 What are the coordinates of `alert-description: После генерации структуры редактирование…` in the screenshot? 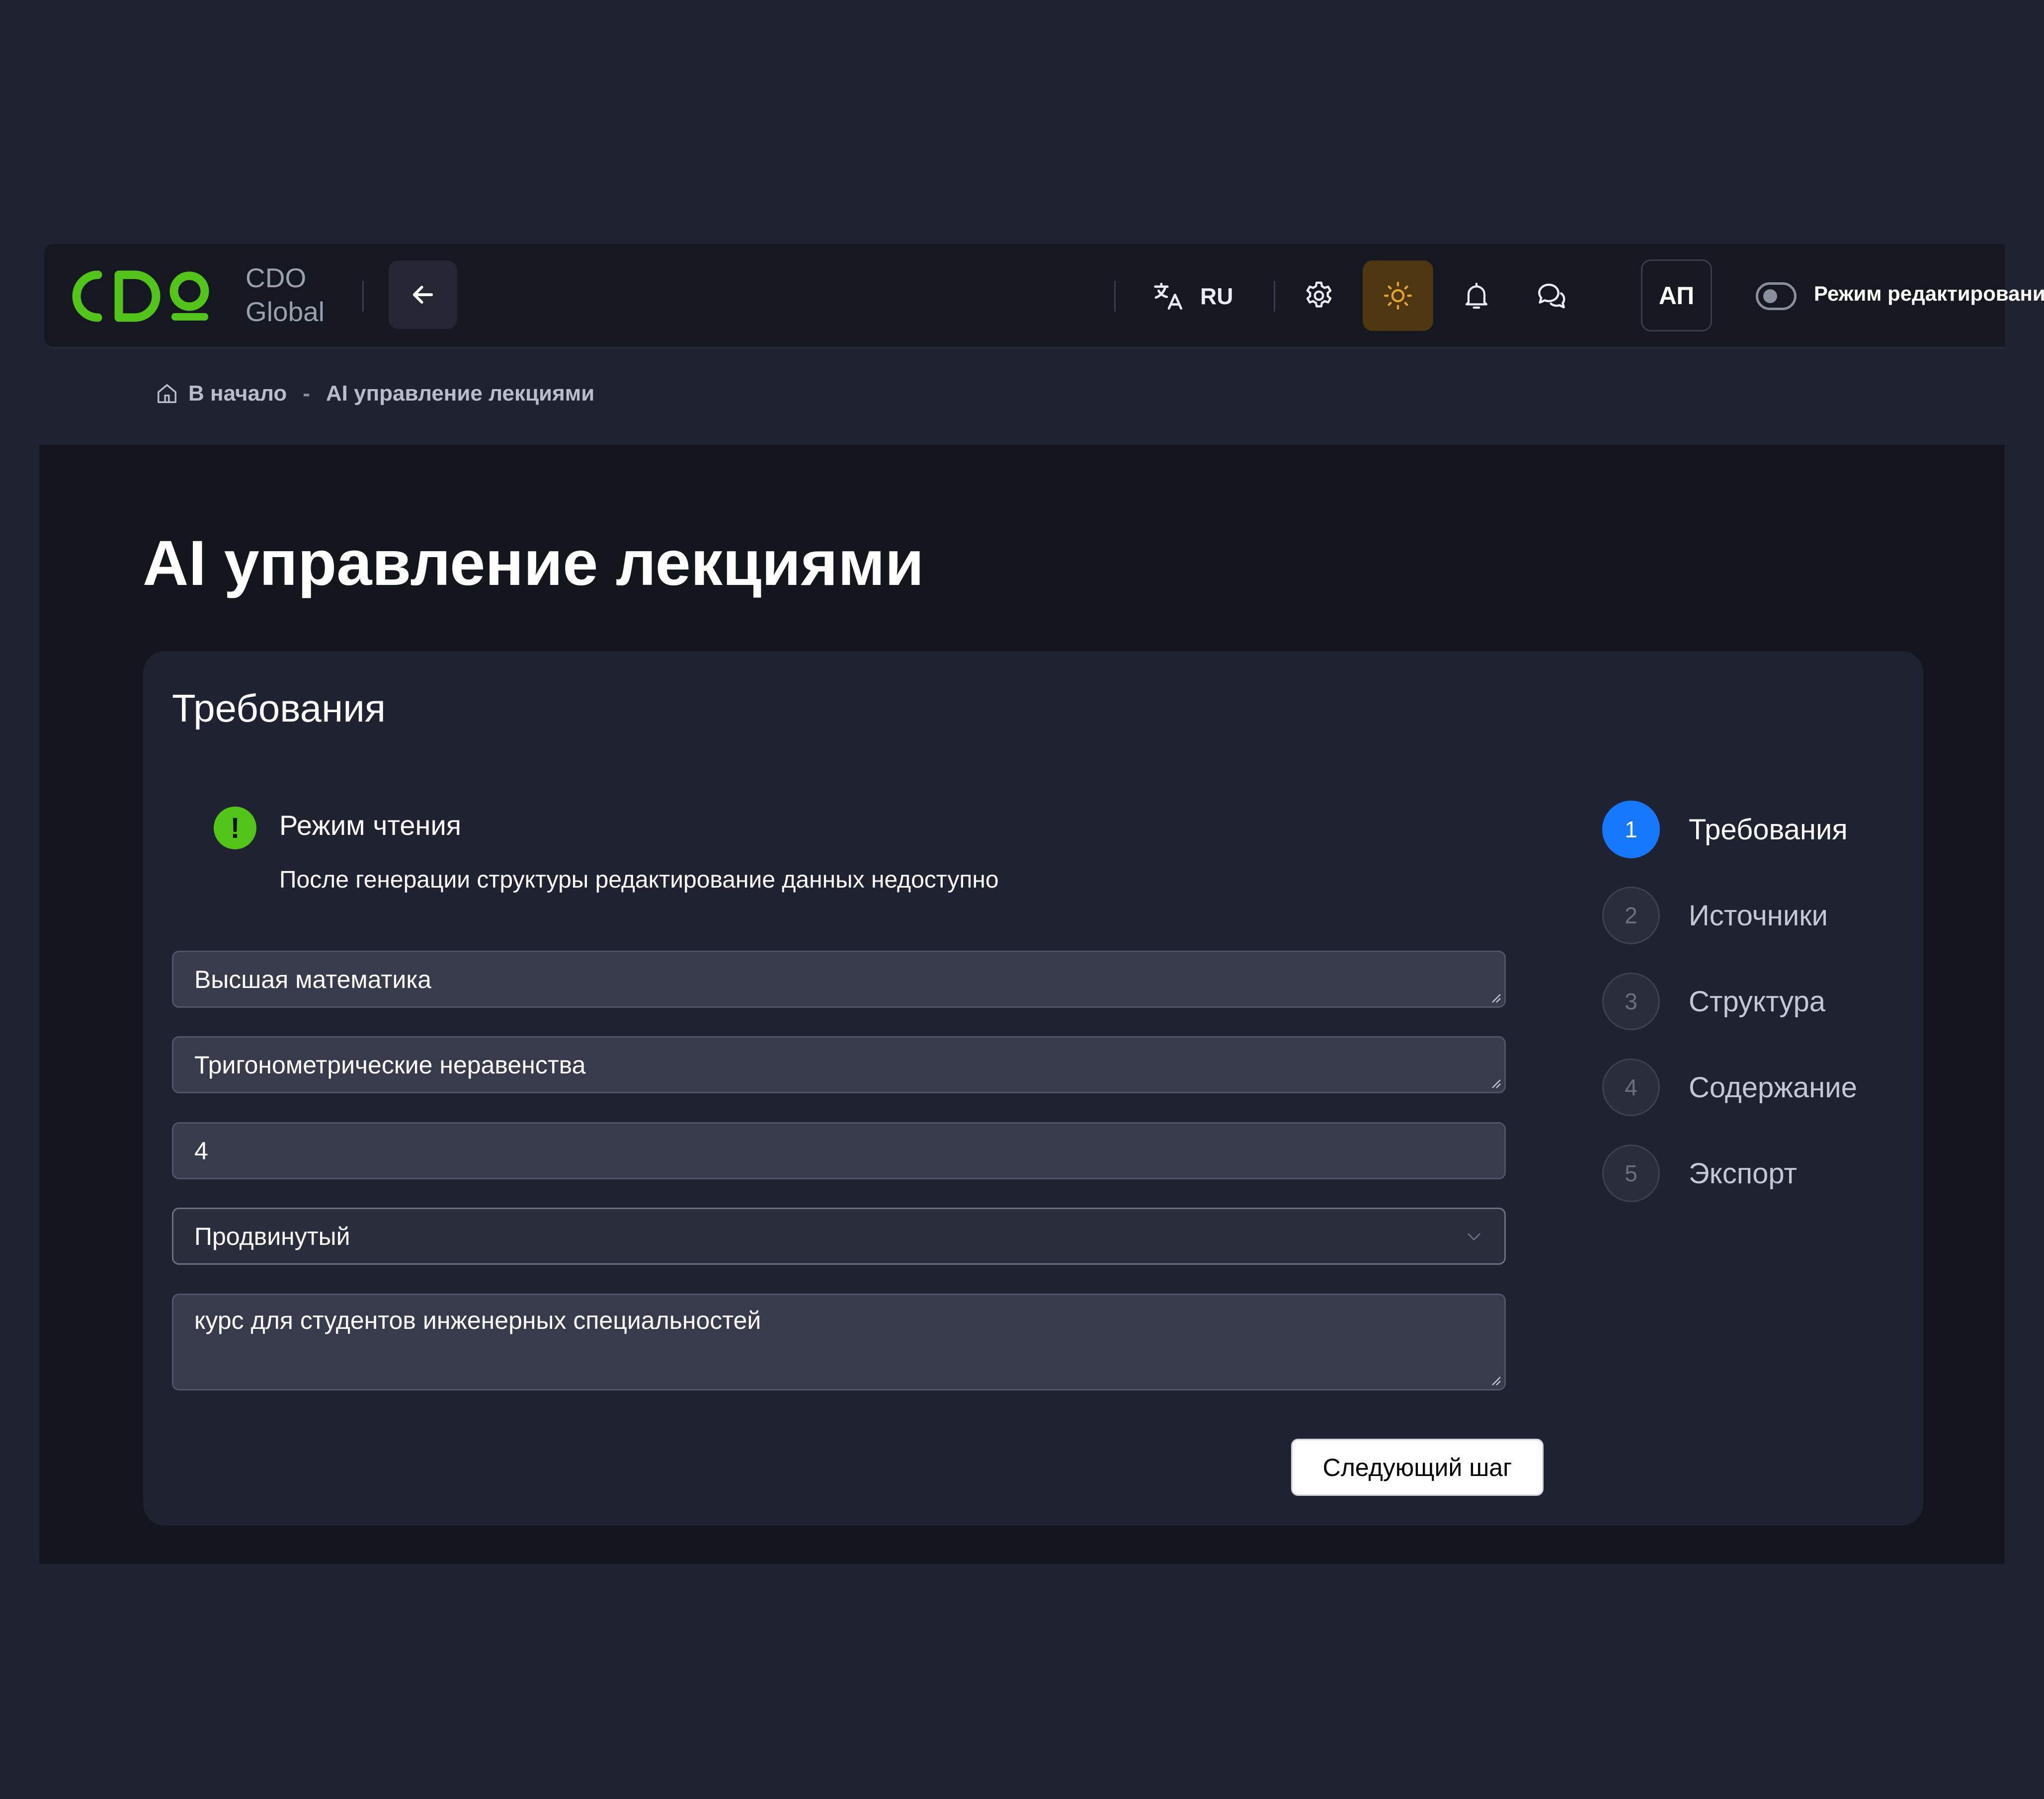 It's located at (639, 880).